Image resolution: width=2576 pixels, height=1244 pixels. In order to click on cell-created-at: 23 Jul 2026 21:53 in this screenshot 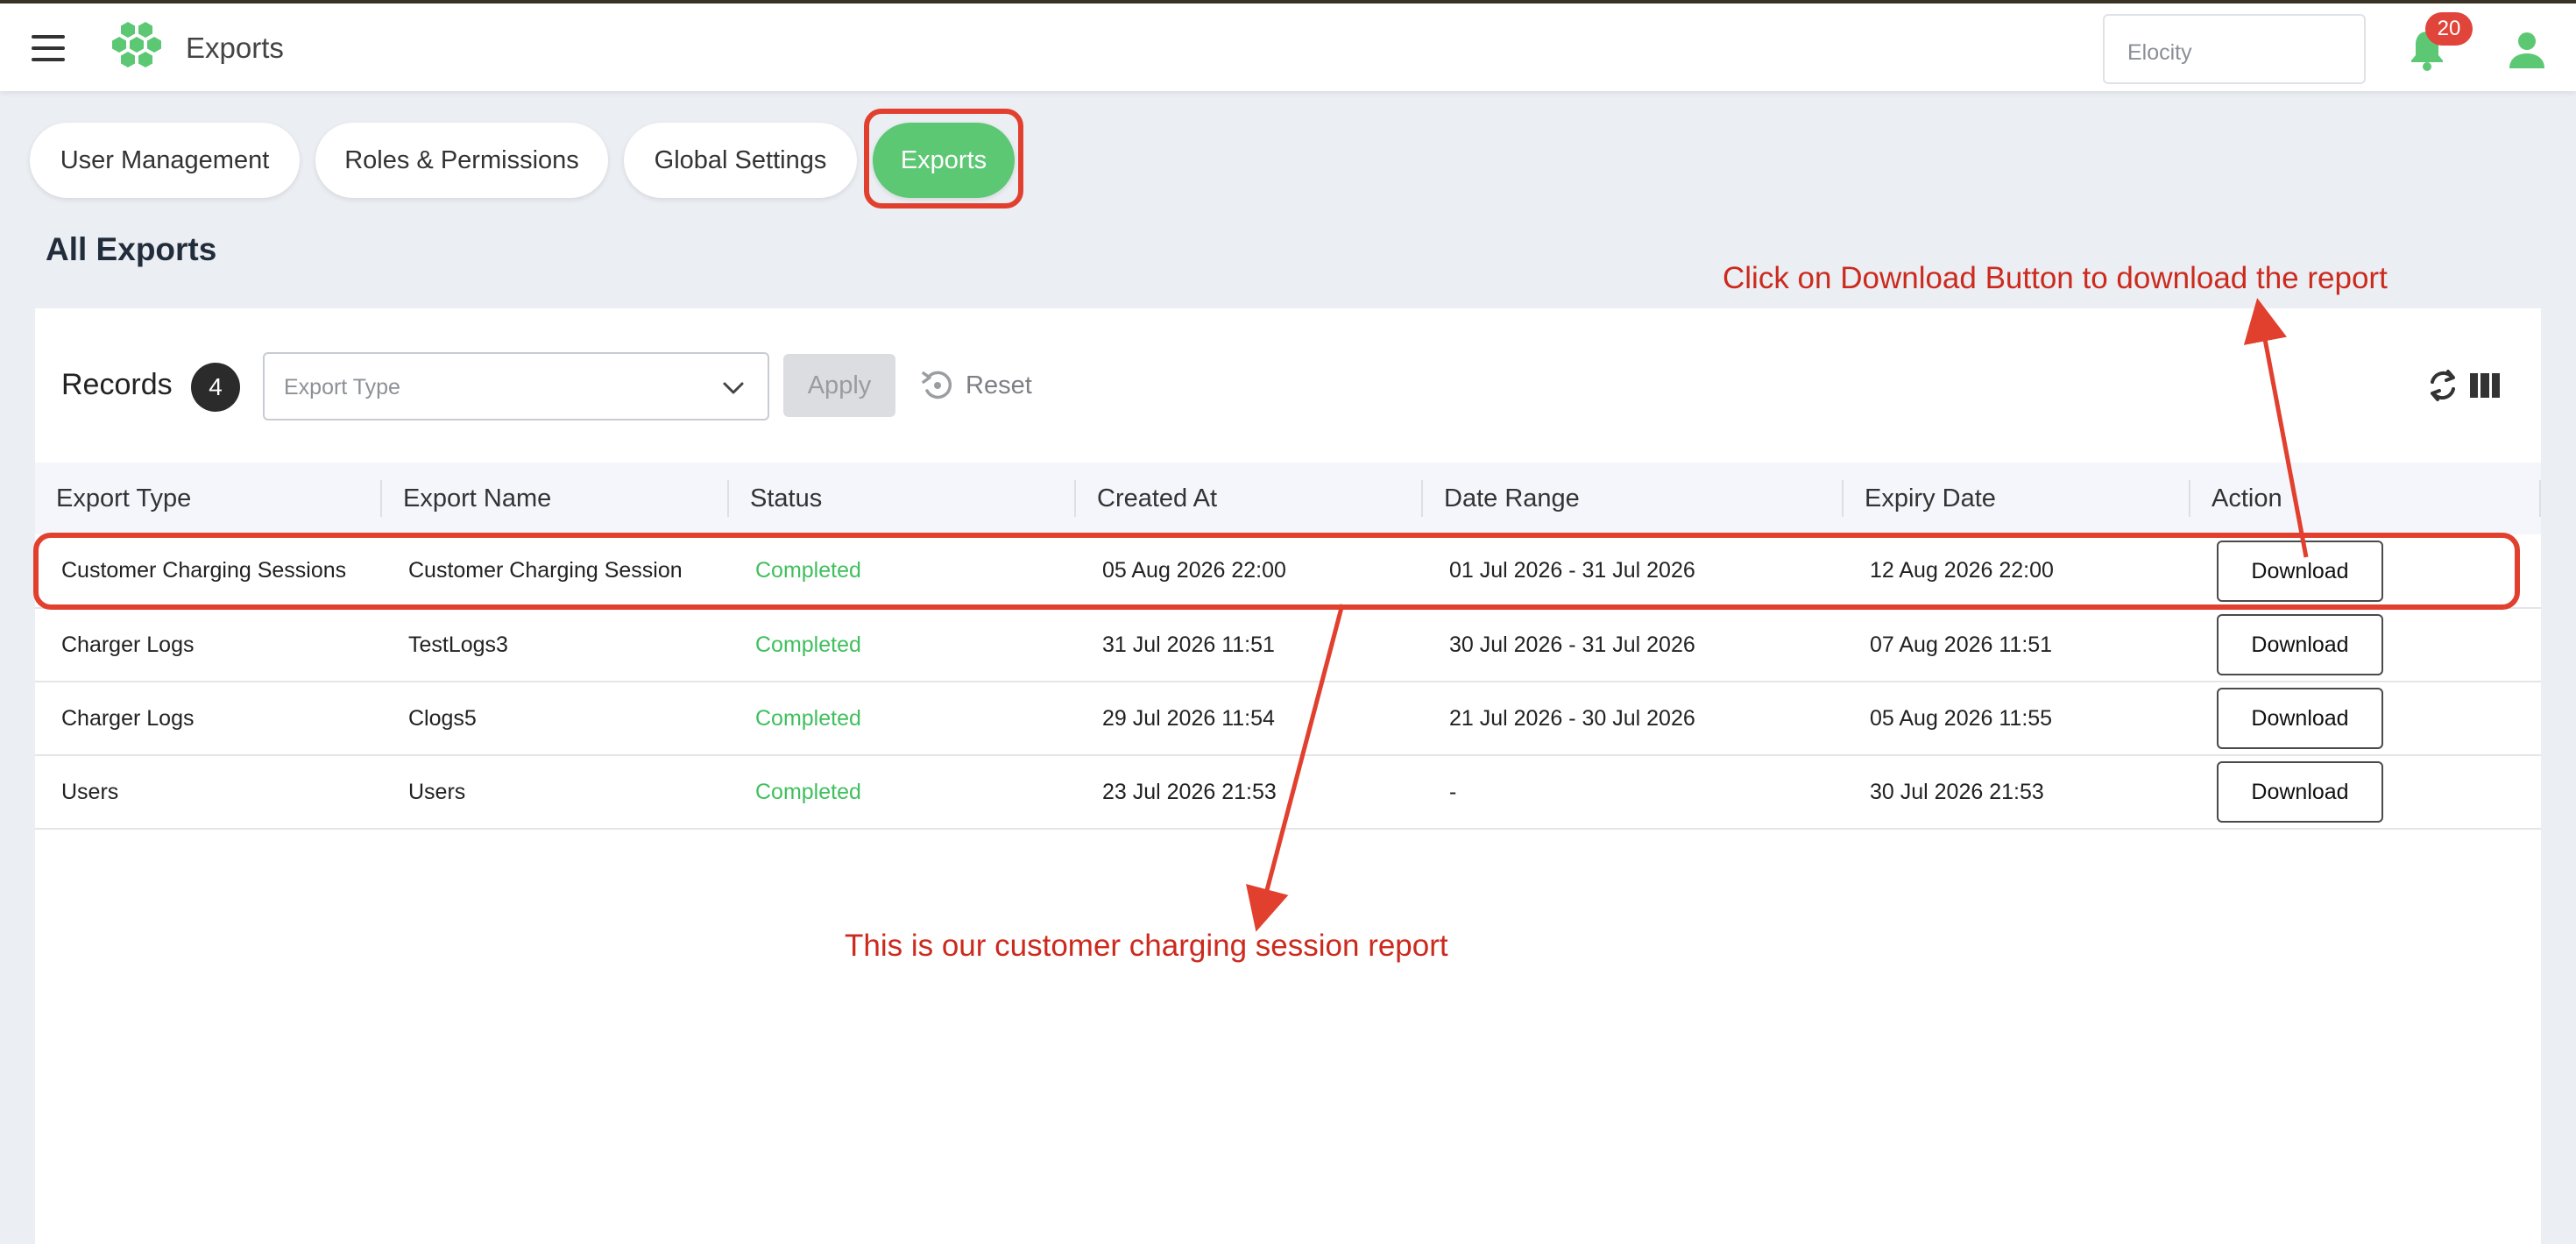, I will do `click(1189, 791)`.